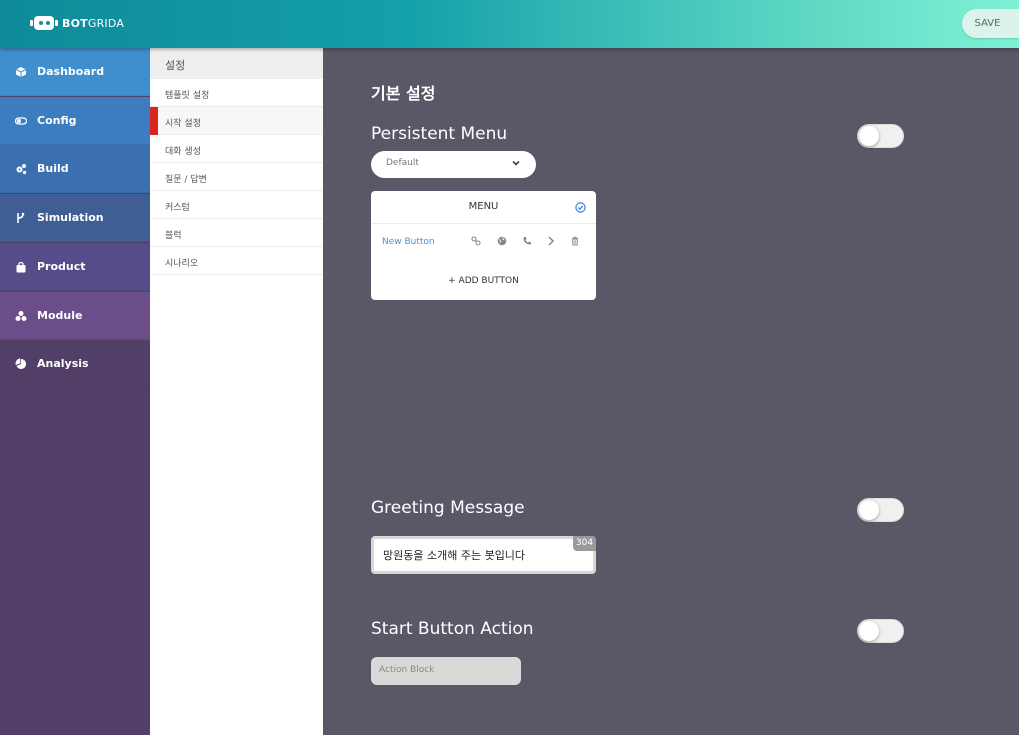 This screenshot has height=735, width=1019. I want to click on page-title: 기본 설정, so click(403, 93).